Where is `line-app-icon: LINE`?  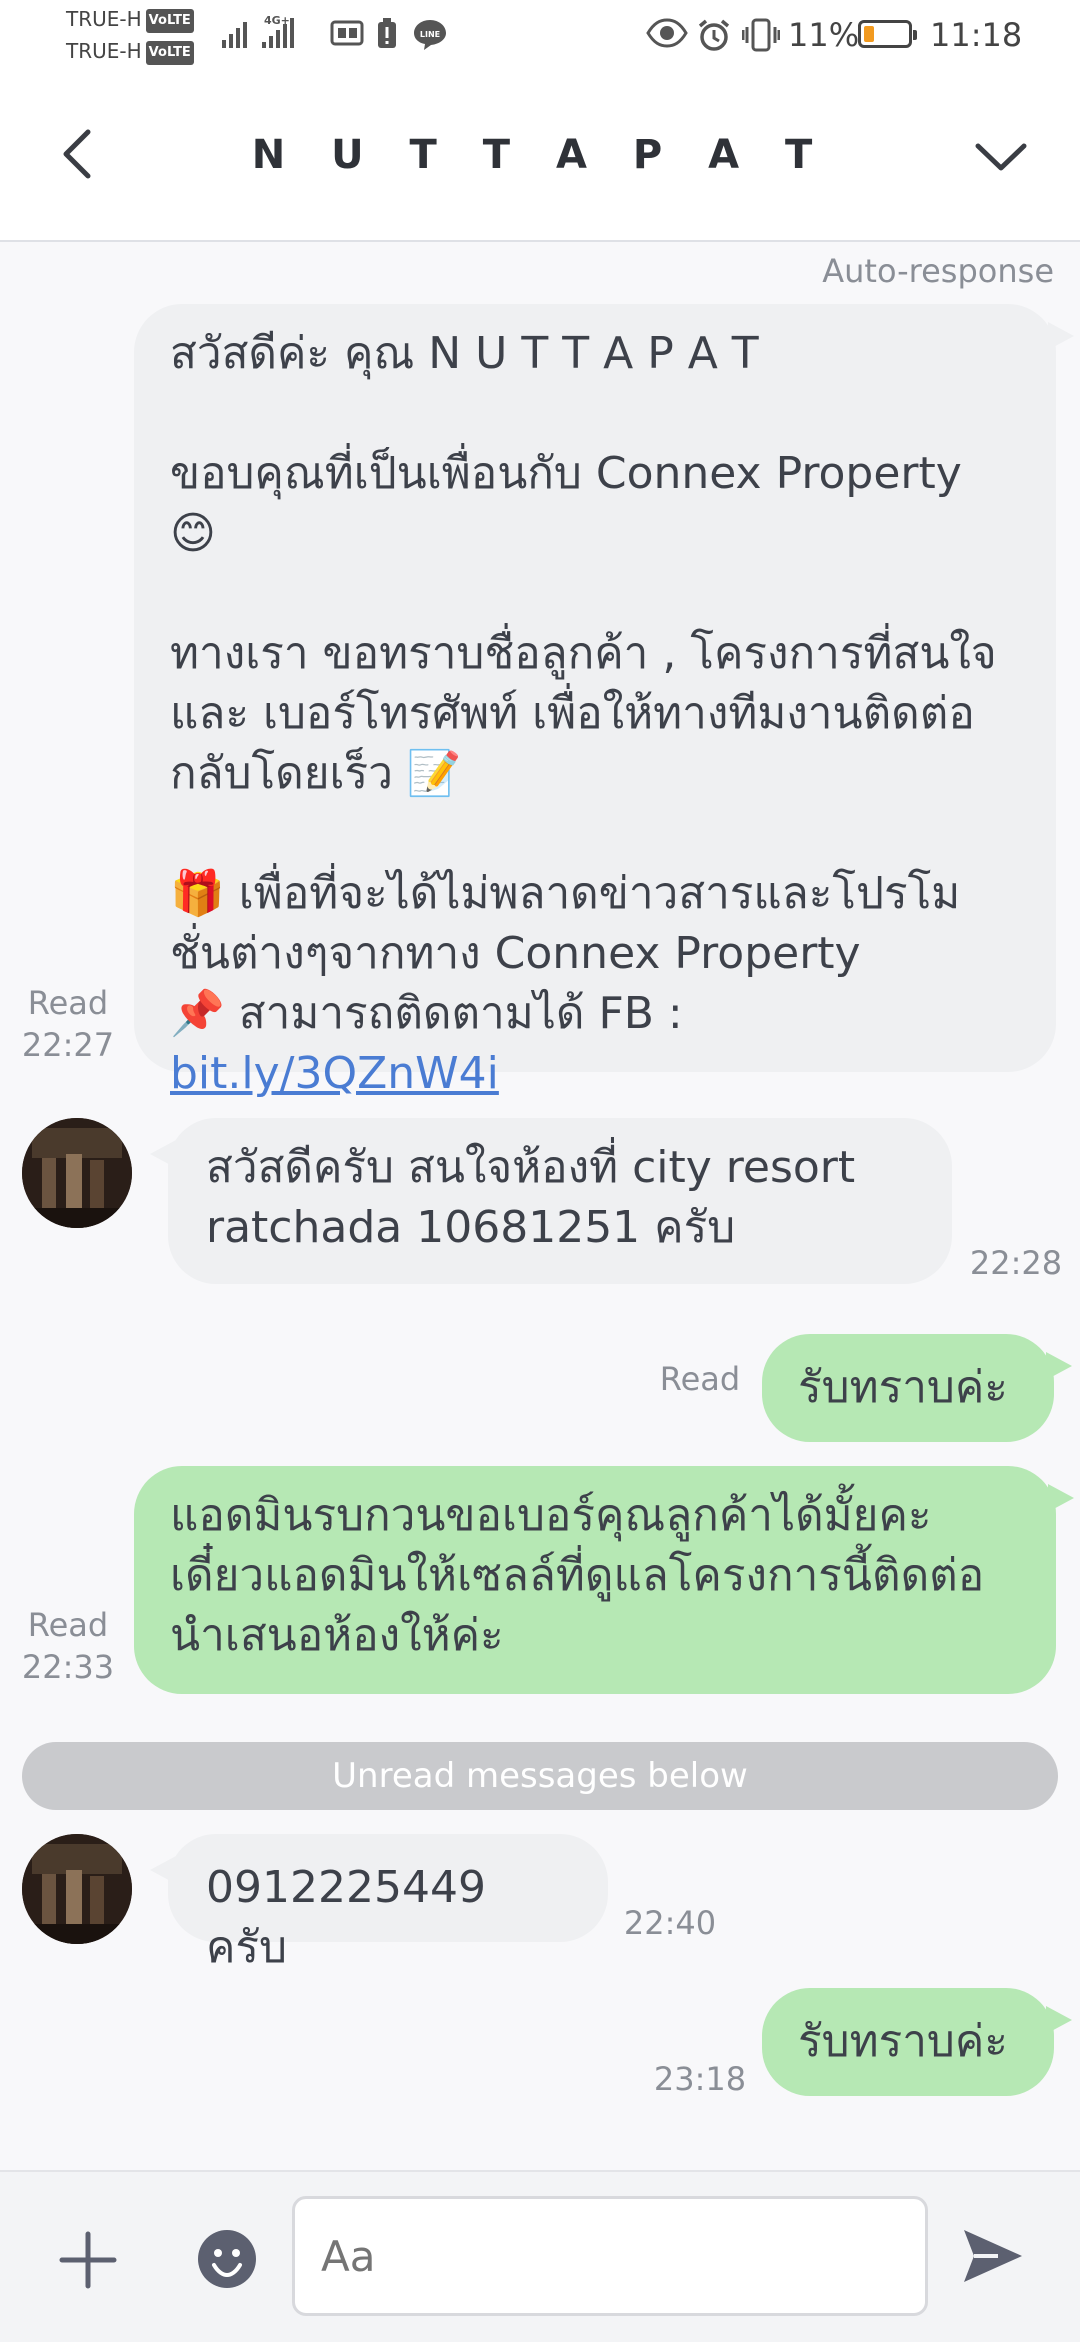 line-app-icon: LINE is located at coordinates (430, 38).